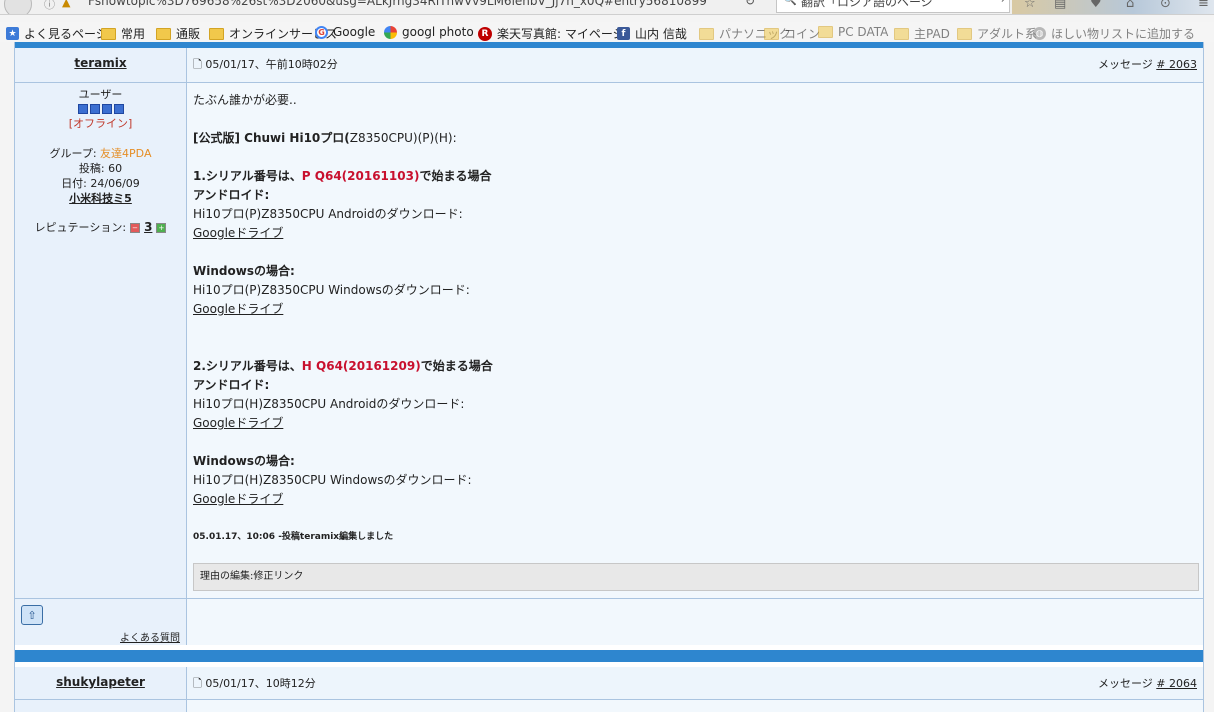 Image resolution: width=1214 pixels, height=712 pixels. Describe the element at coordinates (161, 227) in the screenshot. I see `reputation-plus-icon: +` at that location.